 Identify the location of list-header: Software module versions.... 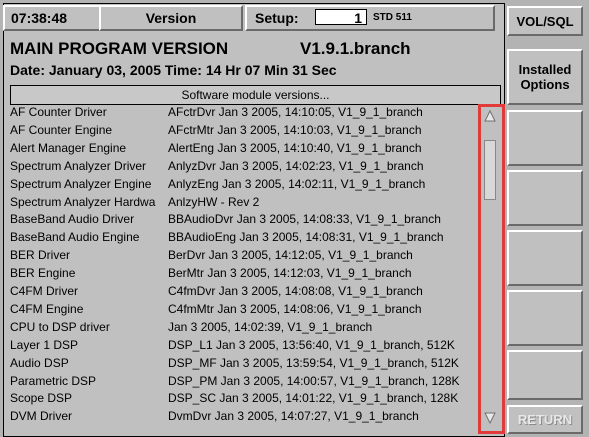
(255, 95).